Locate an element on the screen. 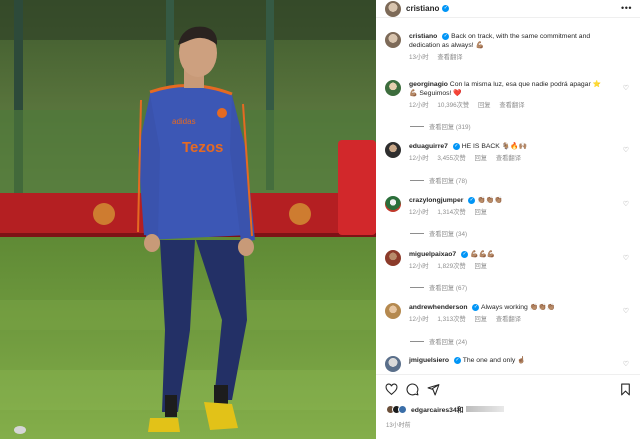 This screenshot has width=640, height=439. post-action-bar is located at coordinates (508, 389).